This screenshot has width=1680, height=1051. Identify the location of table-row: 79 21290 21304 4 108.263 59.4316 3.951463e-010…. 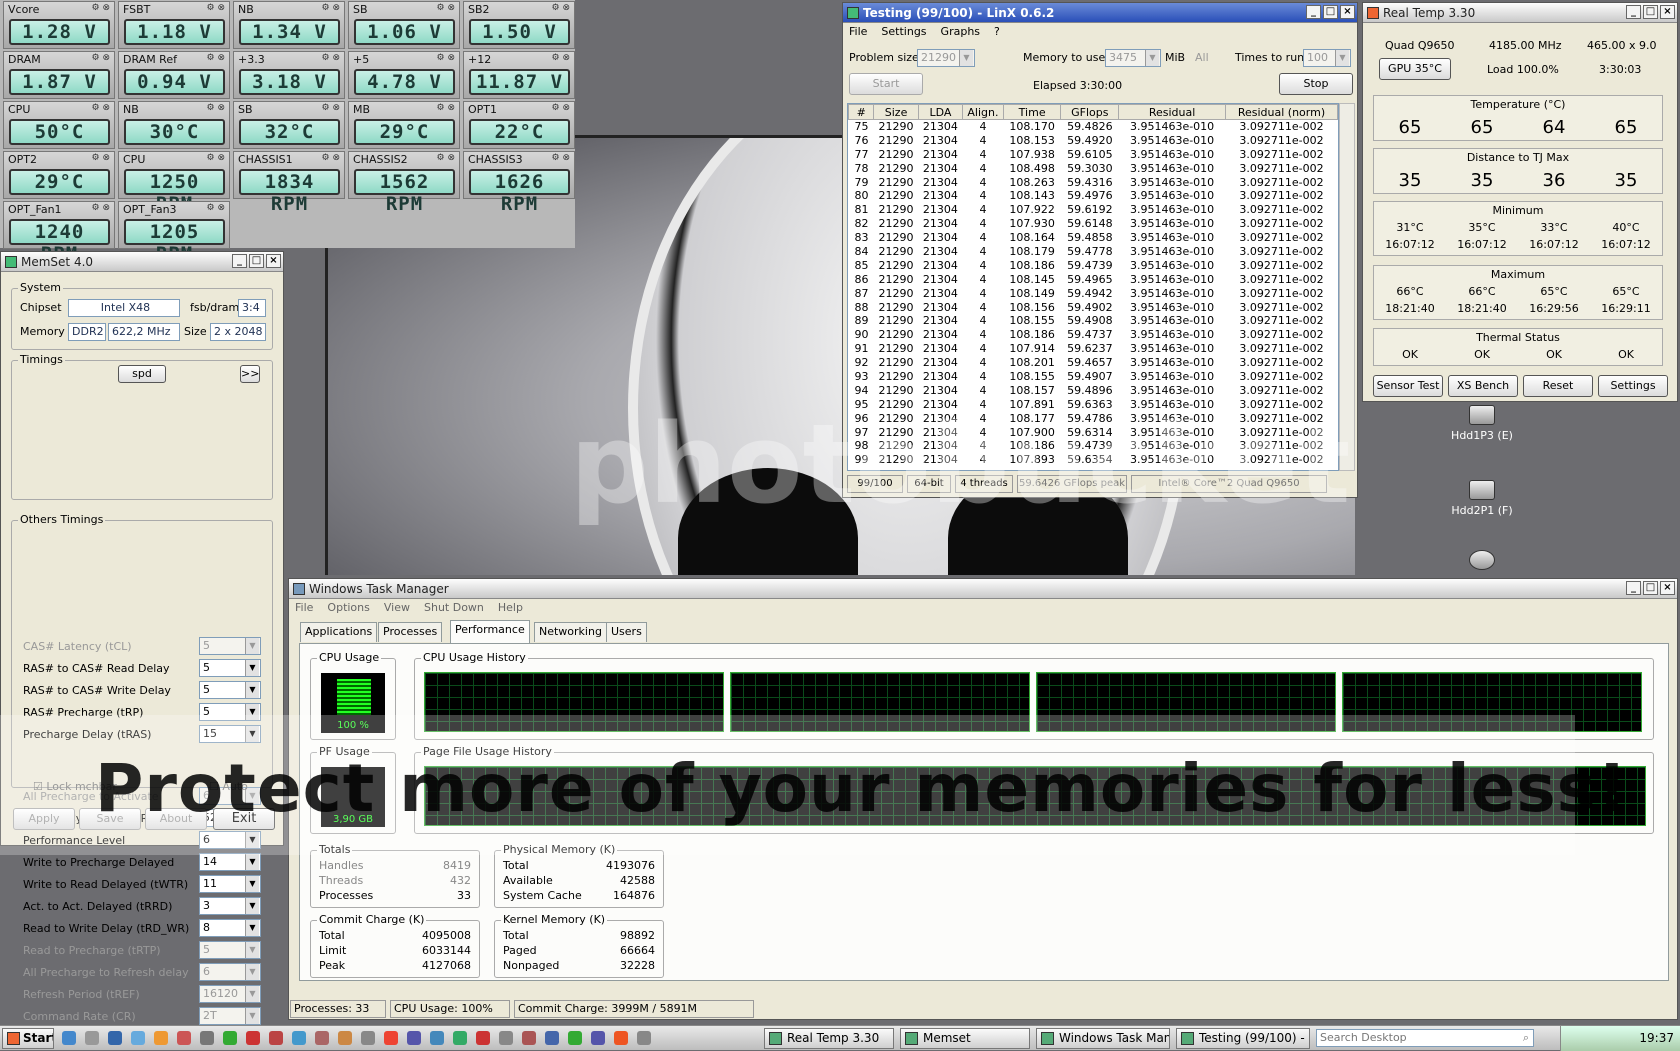
(1093, 182).